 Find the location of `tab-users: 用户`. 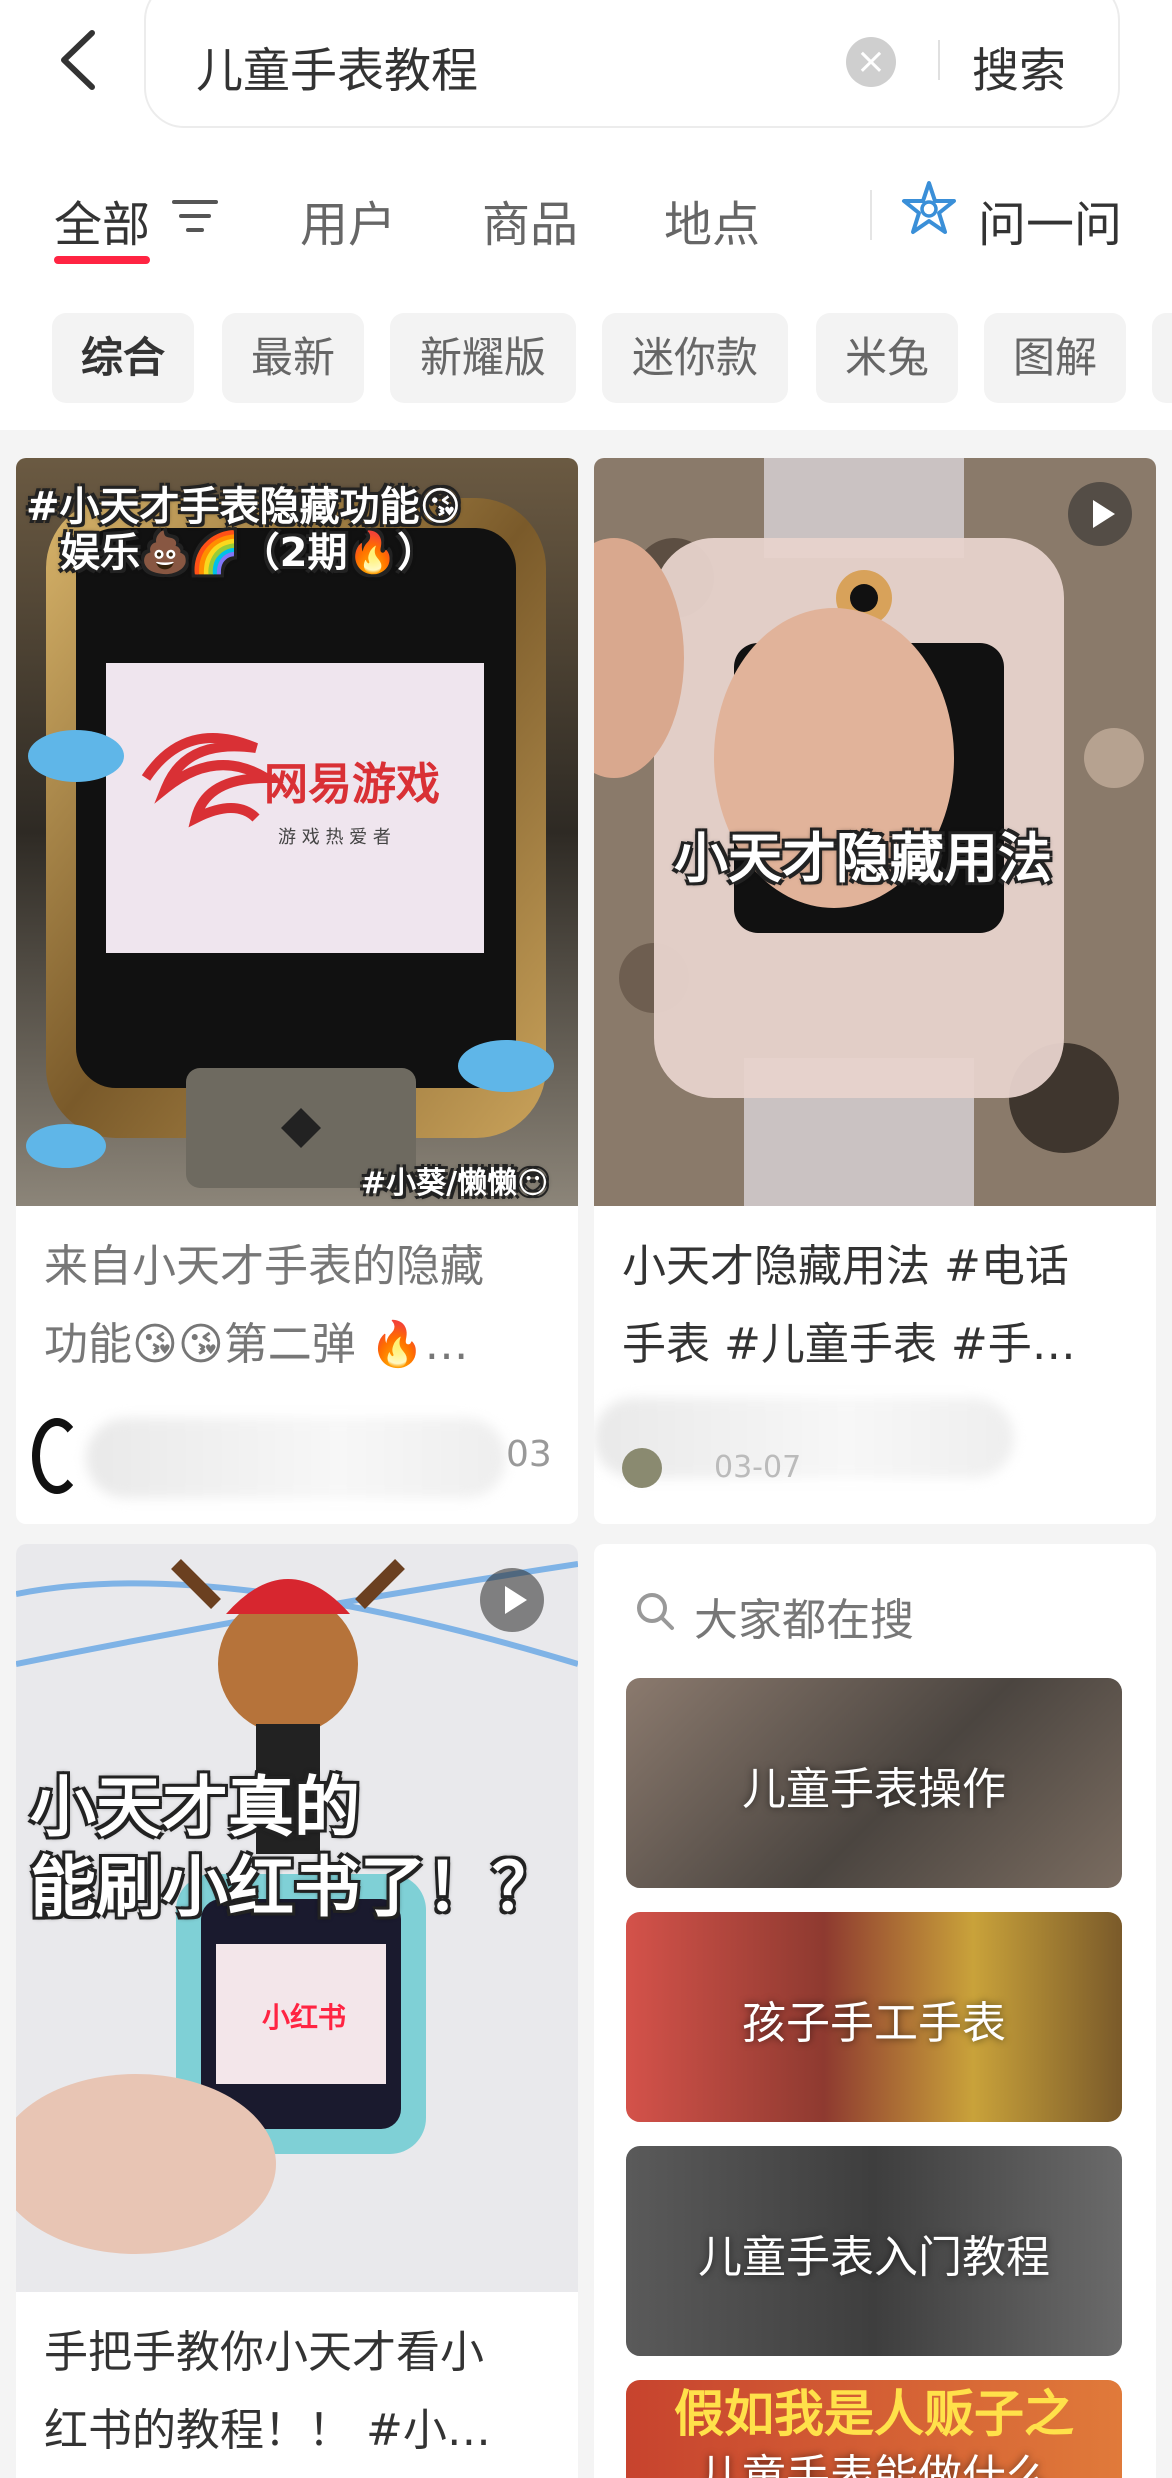

tab-users: 用户 is located at coordinates (348, 220).